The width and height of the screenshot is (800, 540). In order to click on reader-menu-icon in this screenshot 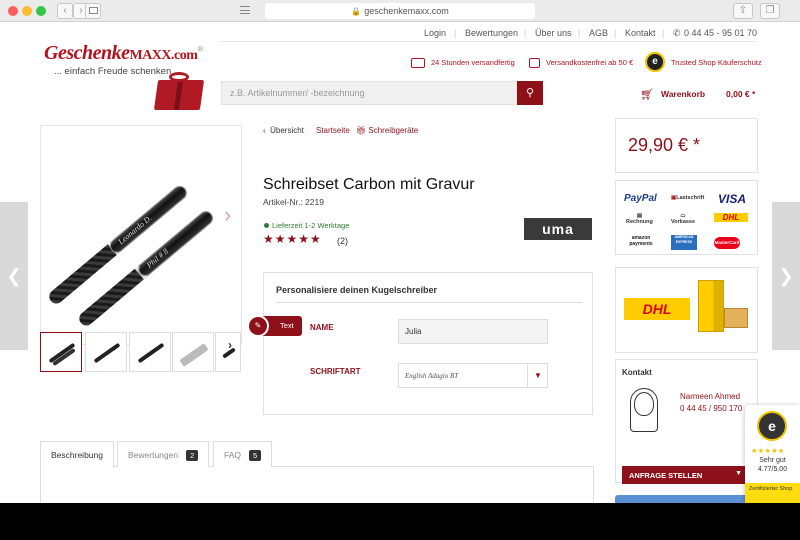, I will do `click(245, 10)`.